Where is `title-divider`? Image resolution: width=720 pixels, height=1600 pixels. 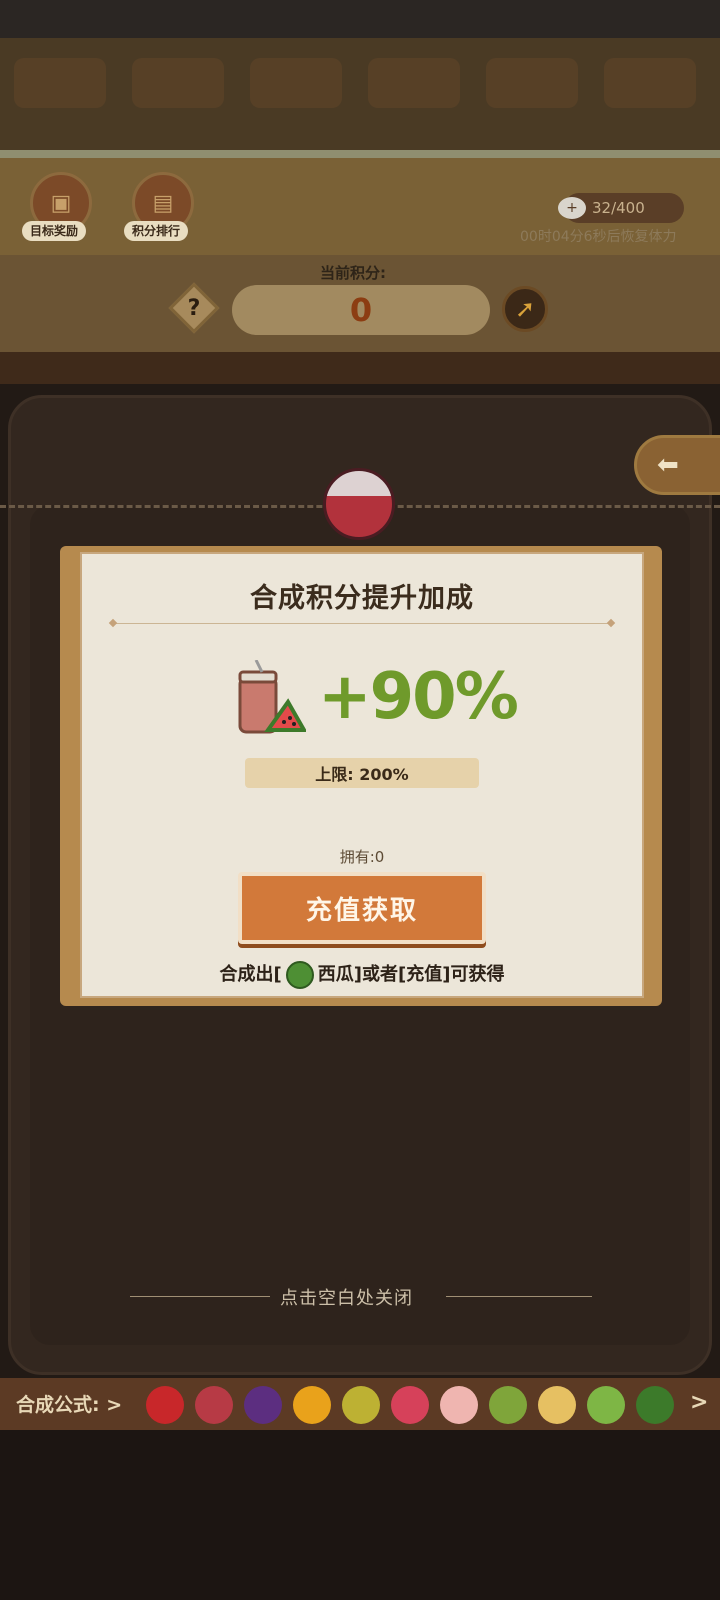
title-divider is located at coordinates (362, 623).